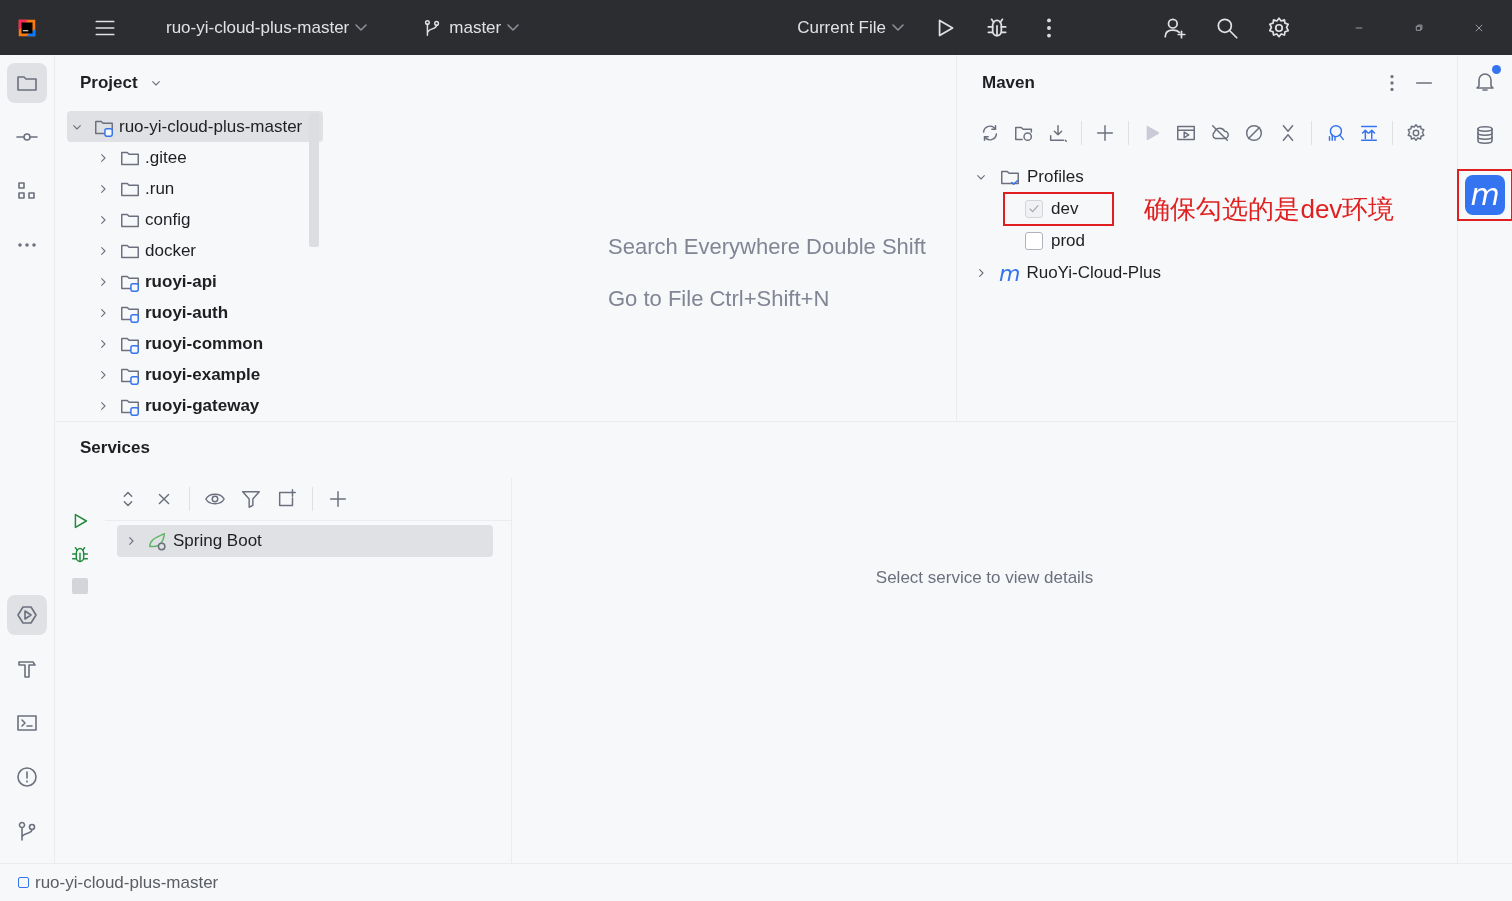 This screenshot has width=1512, height=901. What do you see at coordinates (1269, 209) in the screenshot?
I see `annotation-text: 确保勾选的是dev环境` at bounding box center [1269, 209].